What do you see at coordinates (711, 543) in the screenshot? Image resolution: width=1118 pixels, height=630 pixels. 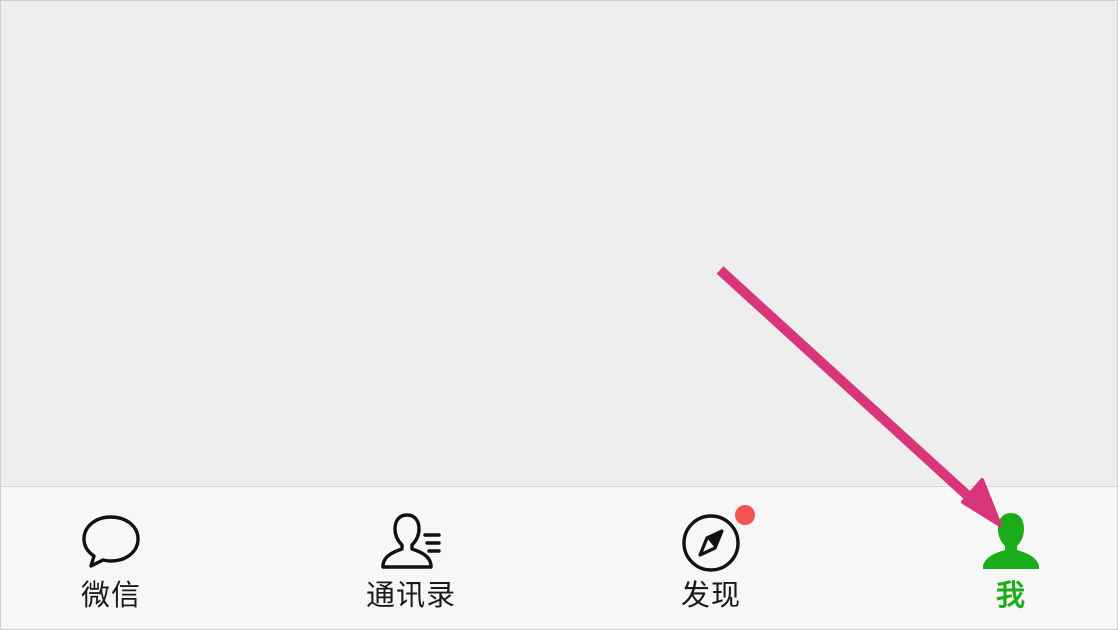 I see `compass-icon` at bounding box center [711, 543].